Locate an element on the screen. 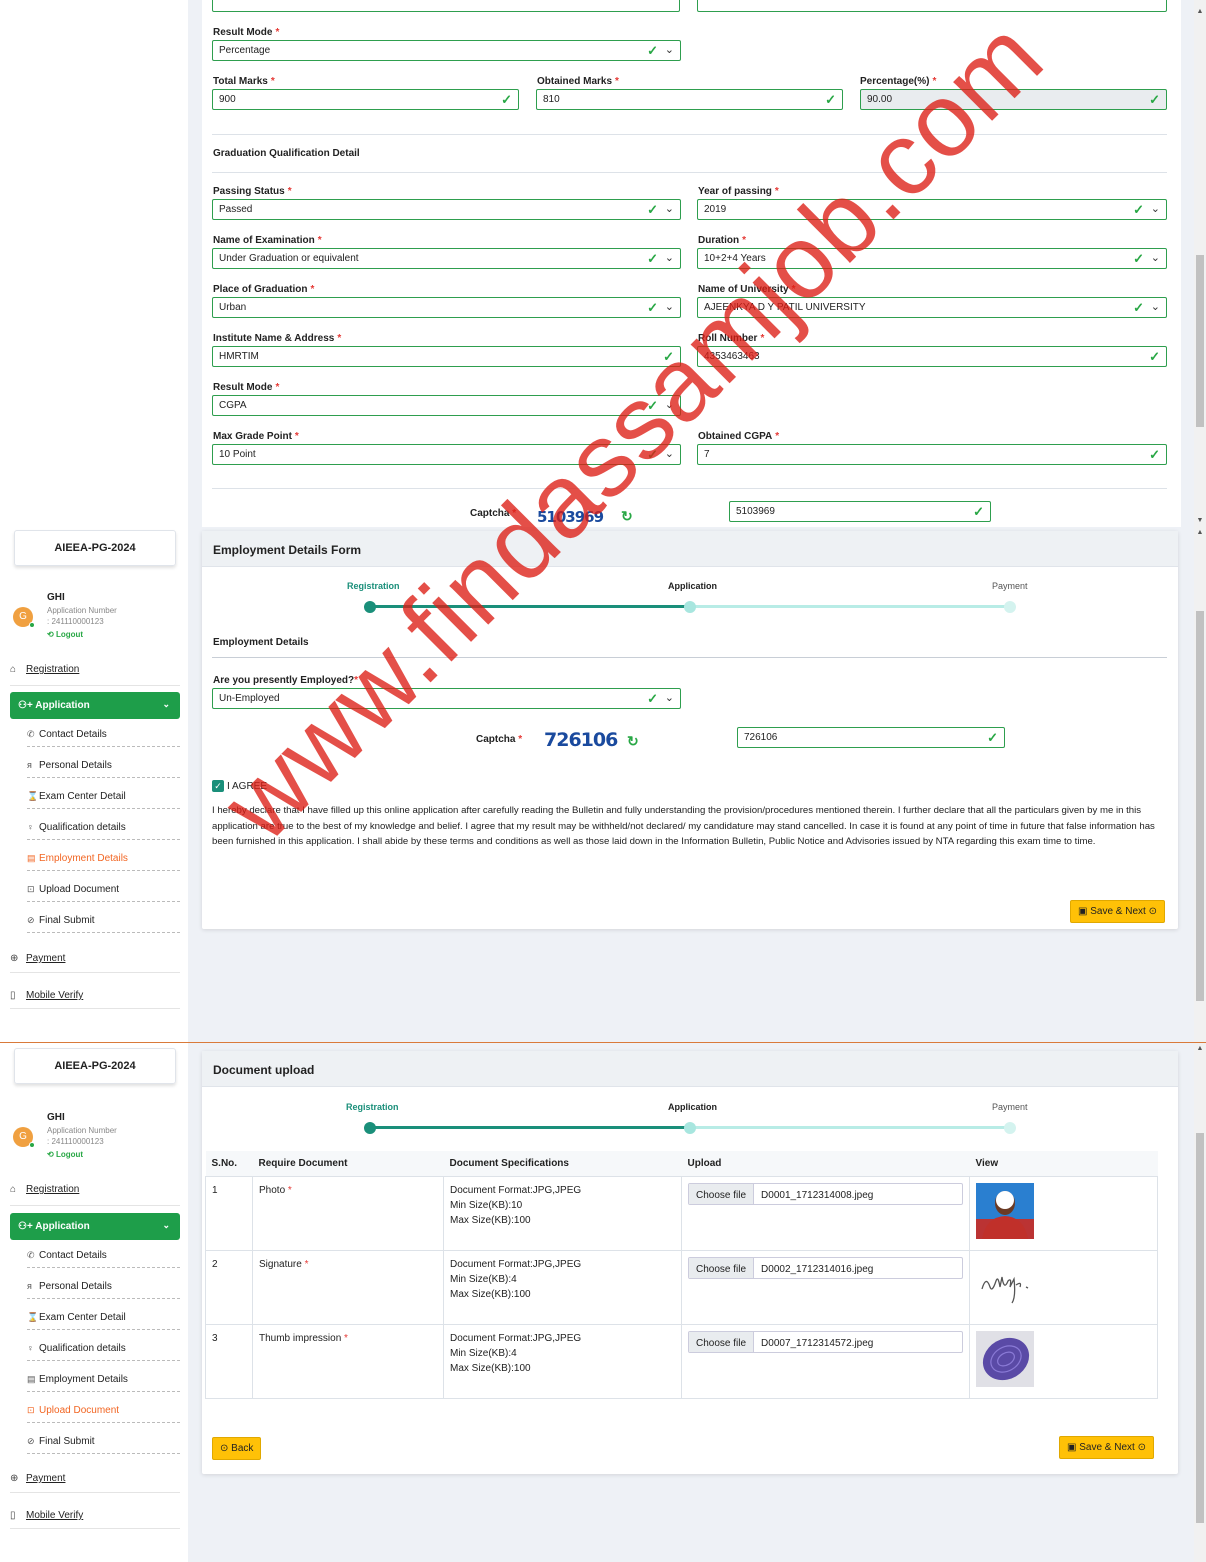  hourglass-icon: ⌛ is located at coordinates (33, 796).